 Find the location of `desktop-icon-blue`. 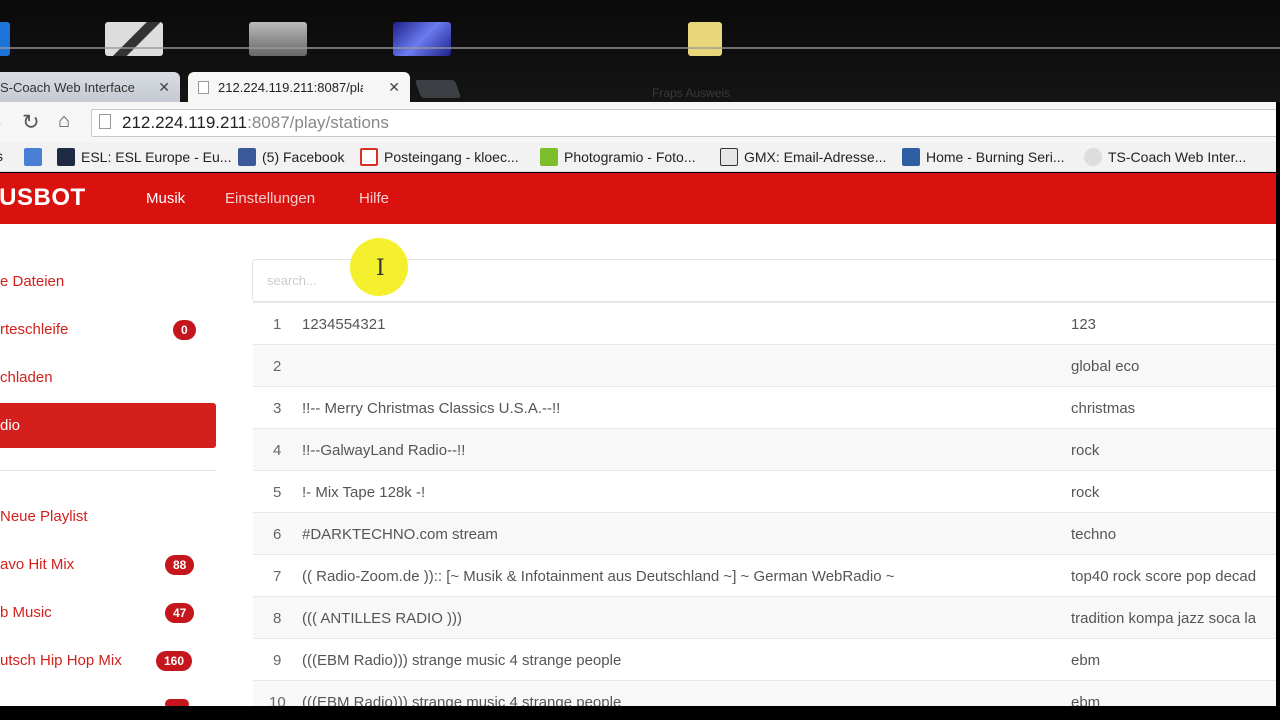

desktop-icon-blue is located at coordinates (5, 39).